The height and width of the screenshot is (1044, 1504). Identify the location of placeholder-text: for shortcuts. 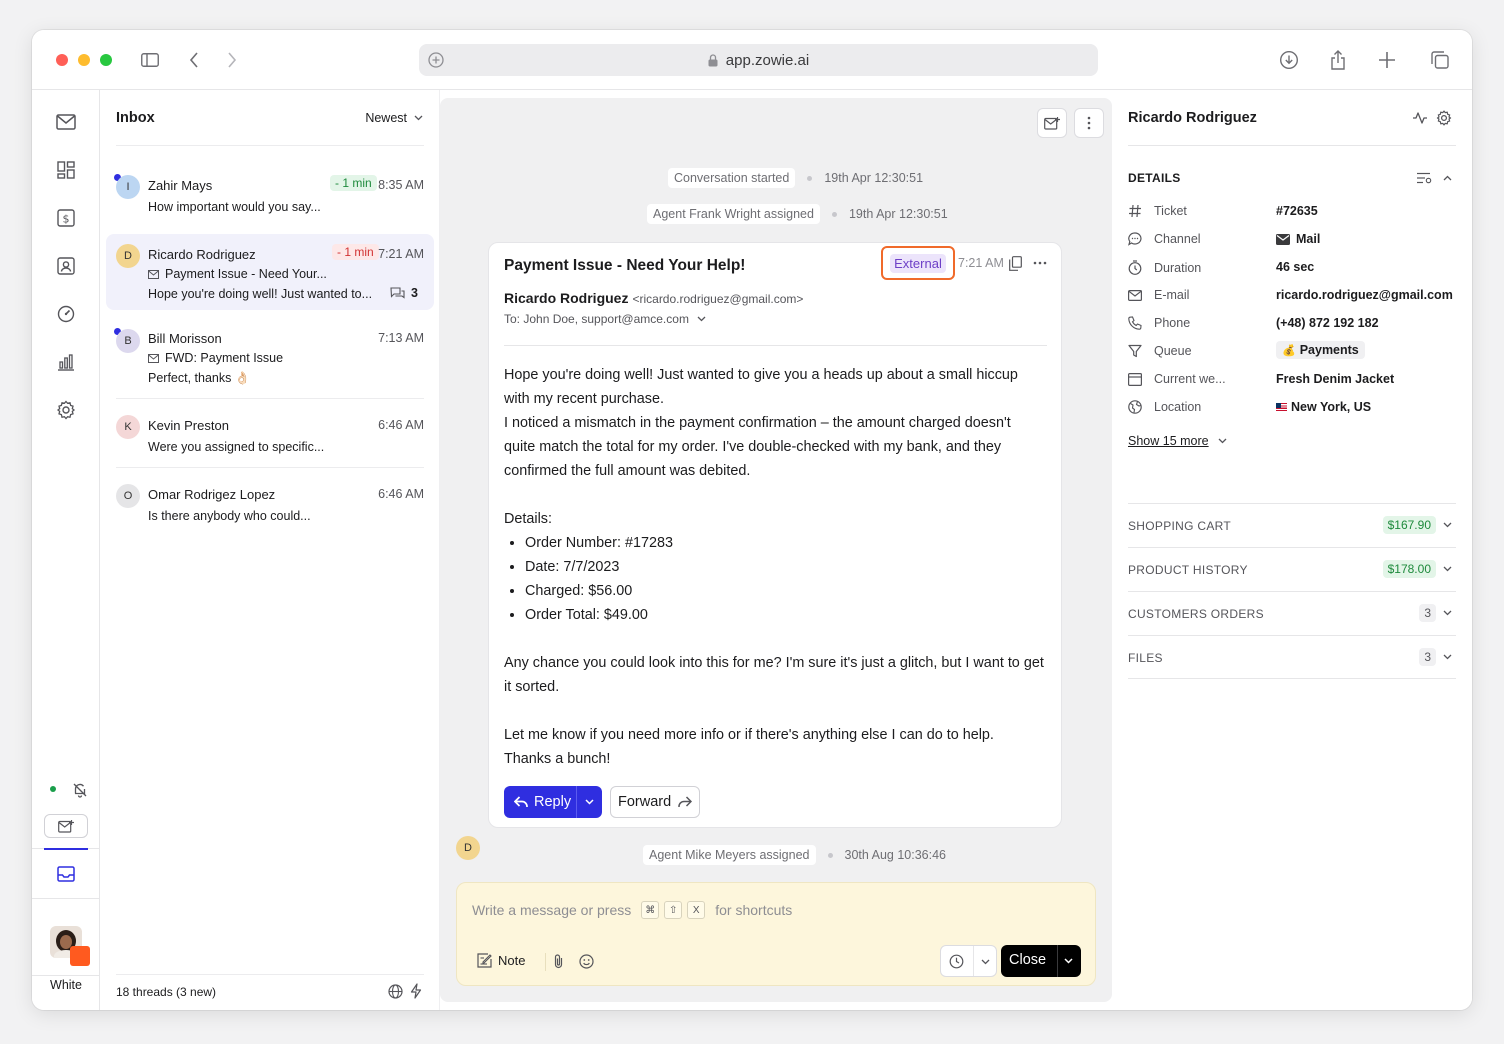
(754, 910).